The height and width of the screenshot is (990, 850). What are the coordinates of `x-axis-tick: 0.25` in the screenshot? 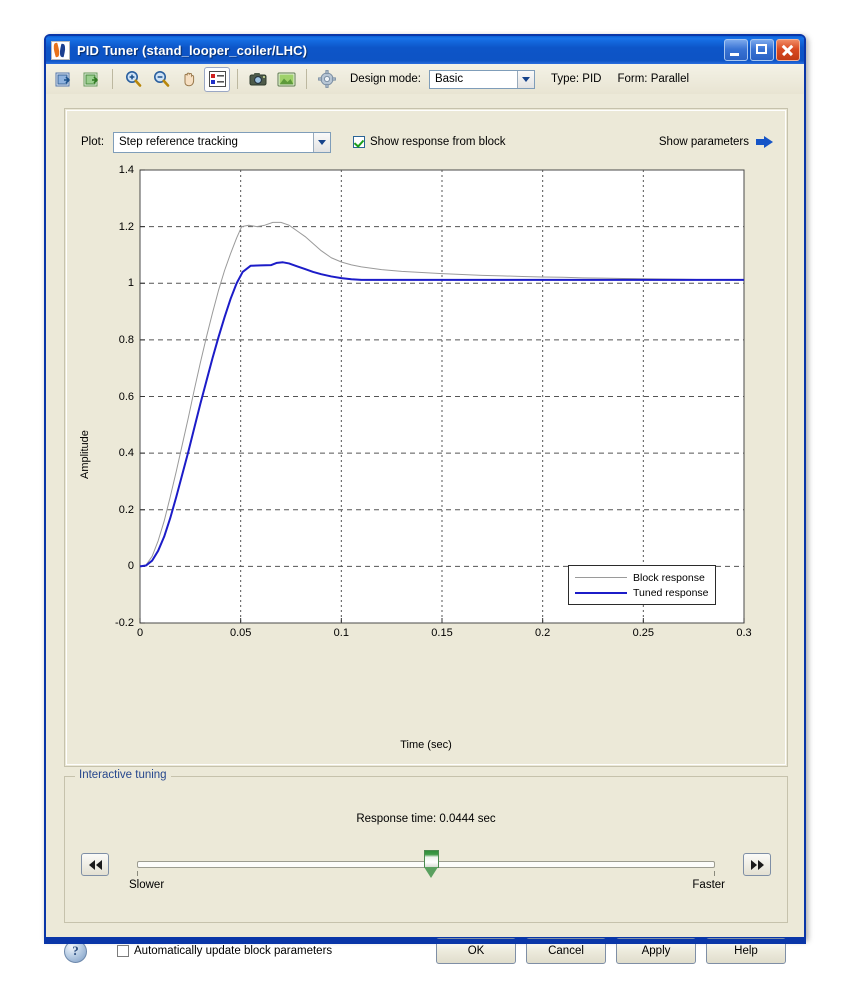 It's located at (643, 633).